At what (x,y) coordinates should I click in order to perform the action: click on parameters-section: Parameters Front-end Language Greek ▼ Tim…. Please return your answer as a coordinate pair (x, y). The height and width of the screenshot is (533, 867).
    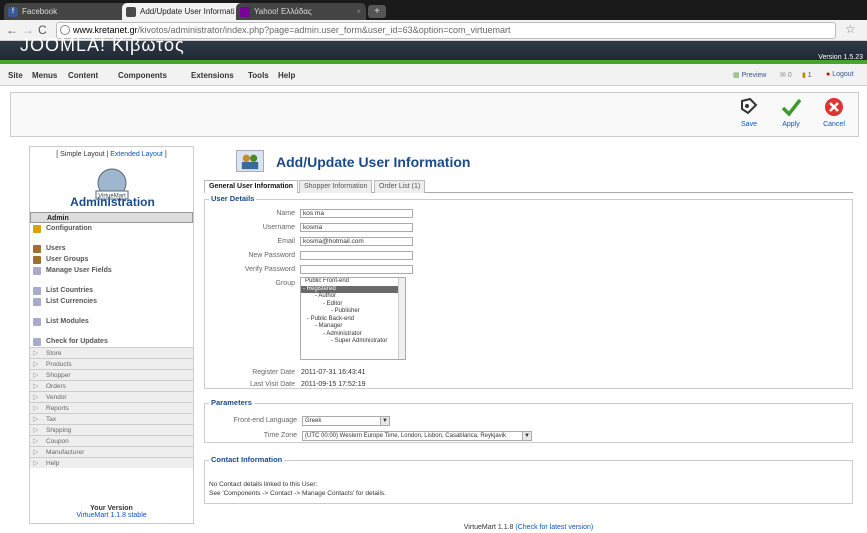
    Looking at the image, I should click on (528, 420).